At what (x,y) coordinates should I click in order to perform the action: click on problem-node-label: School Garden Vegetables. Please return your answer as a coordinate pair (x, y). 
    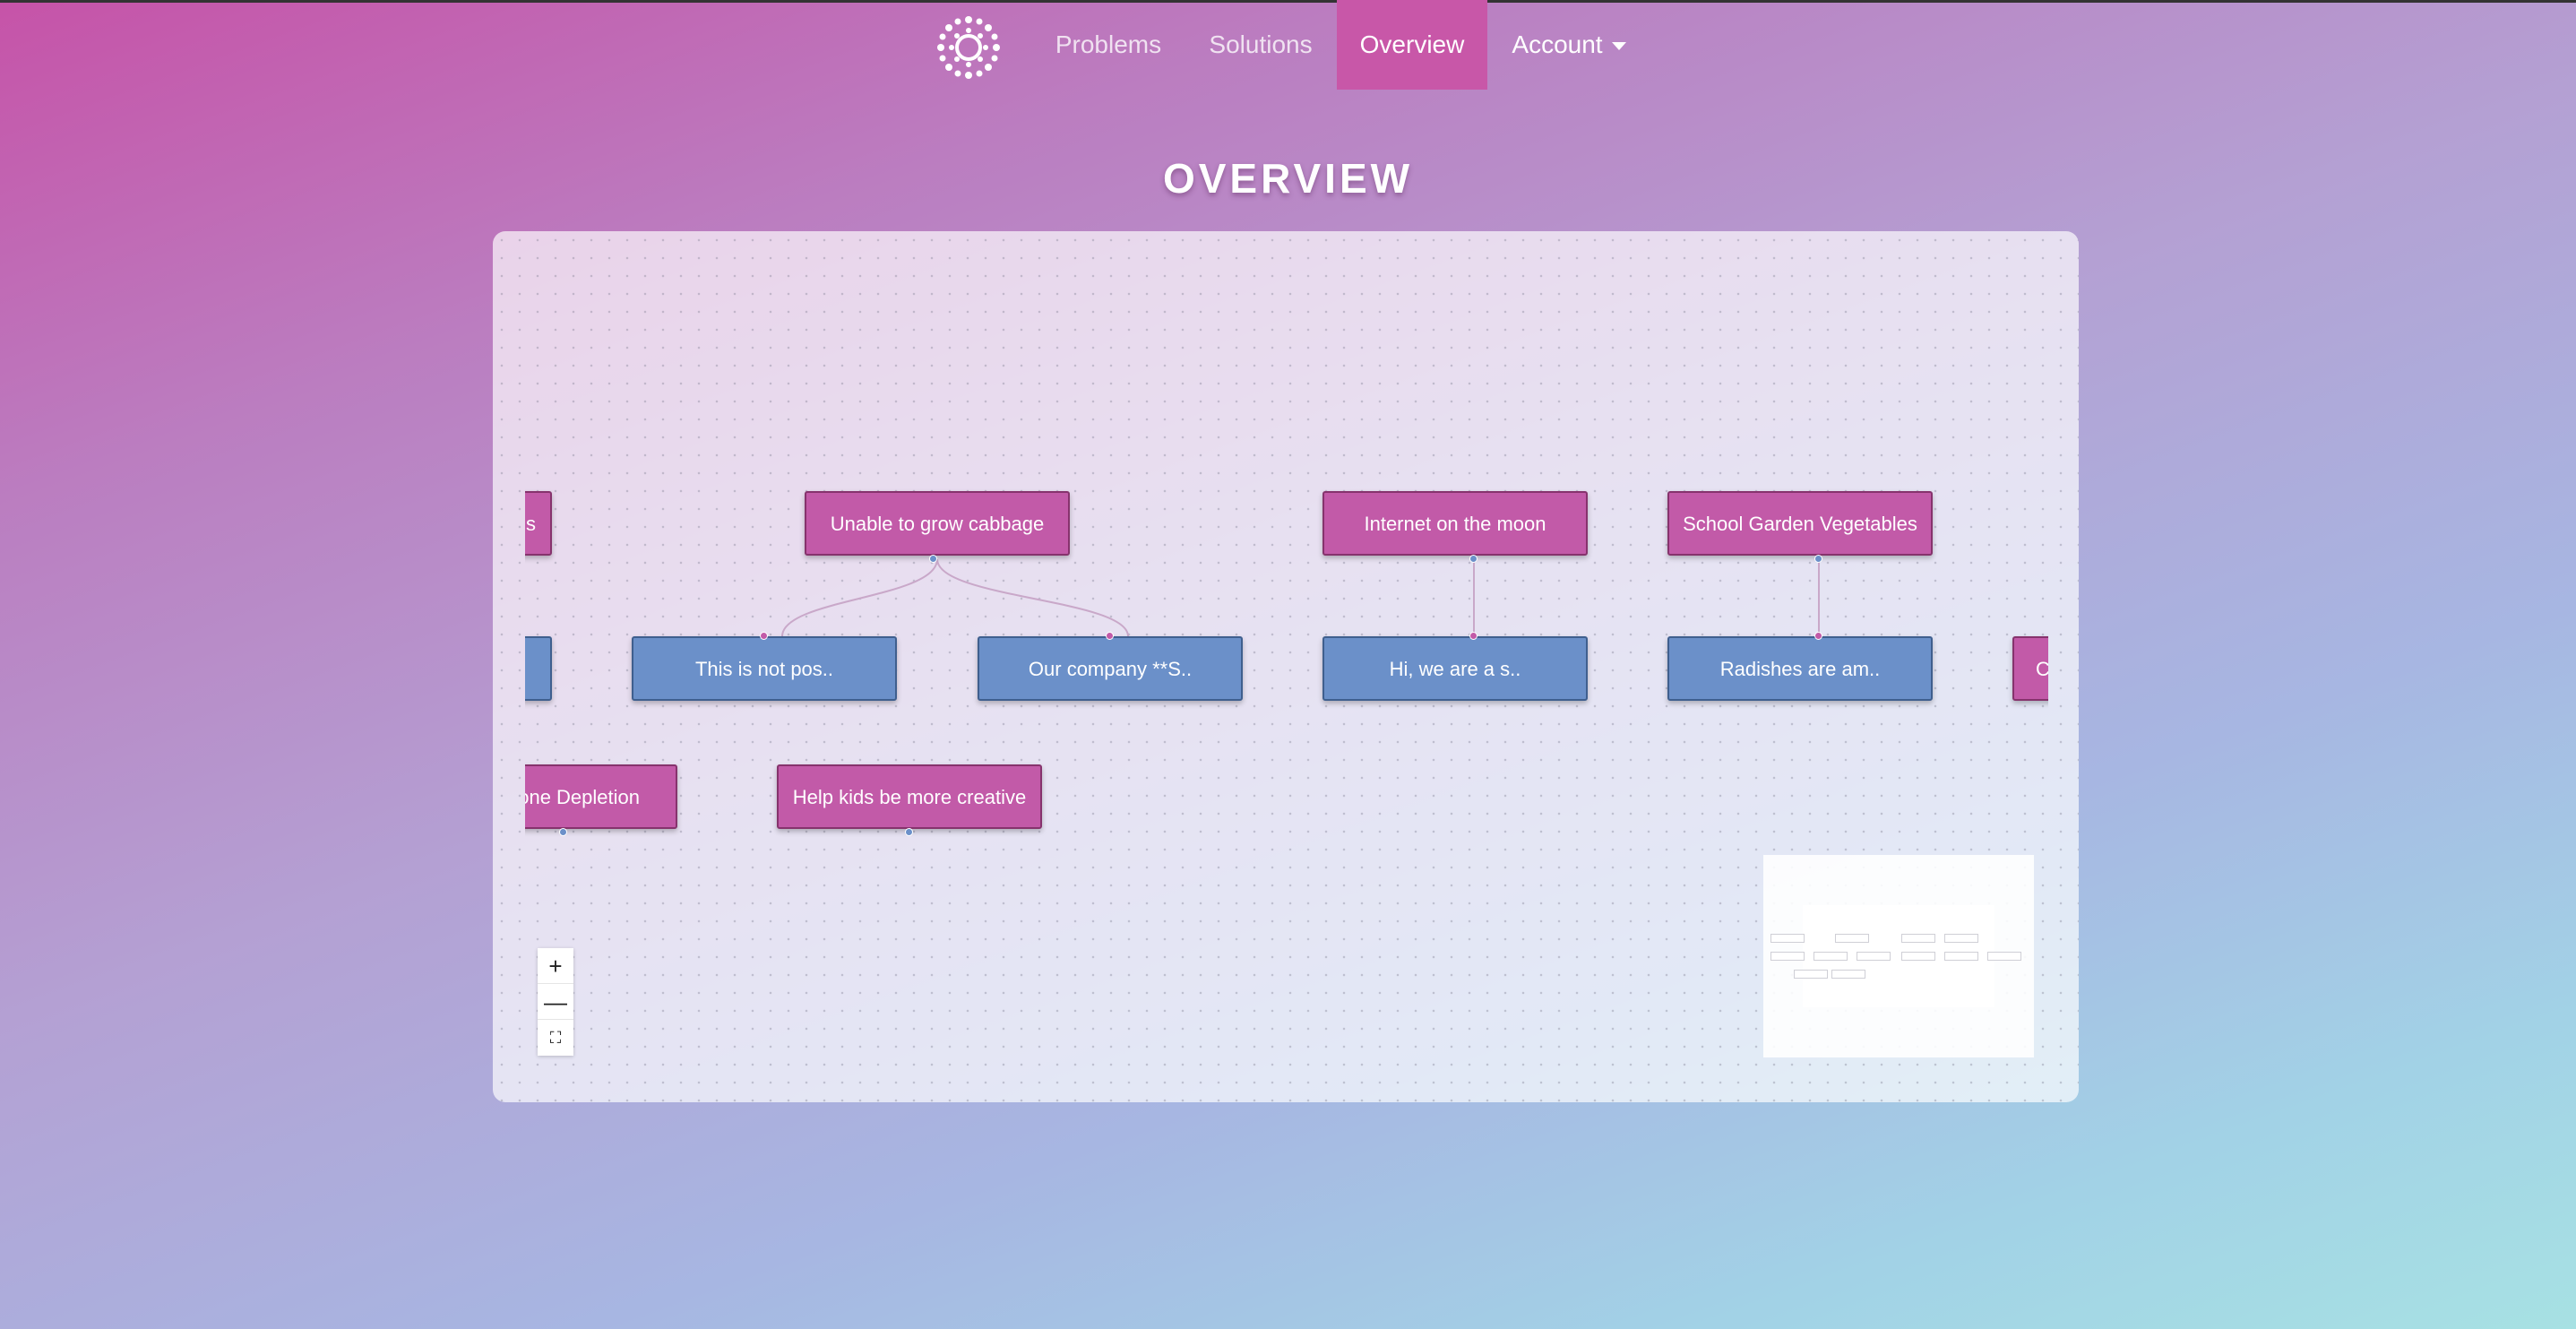
    Looking at the image, I should click on (1800, 524).